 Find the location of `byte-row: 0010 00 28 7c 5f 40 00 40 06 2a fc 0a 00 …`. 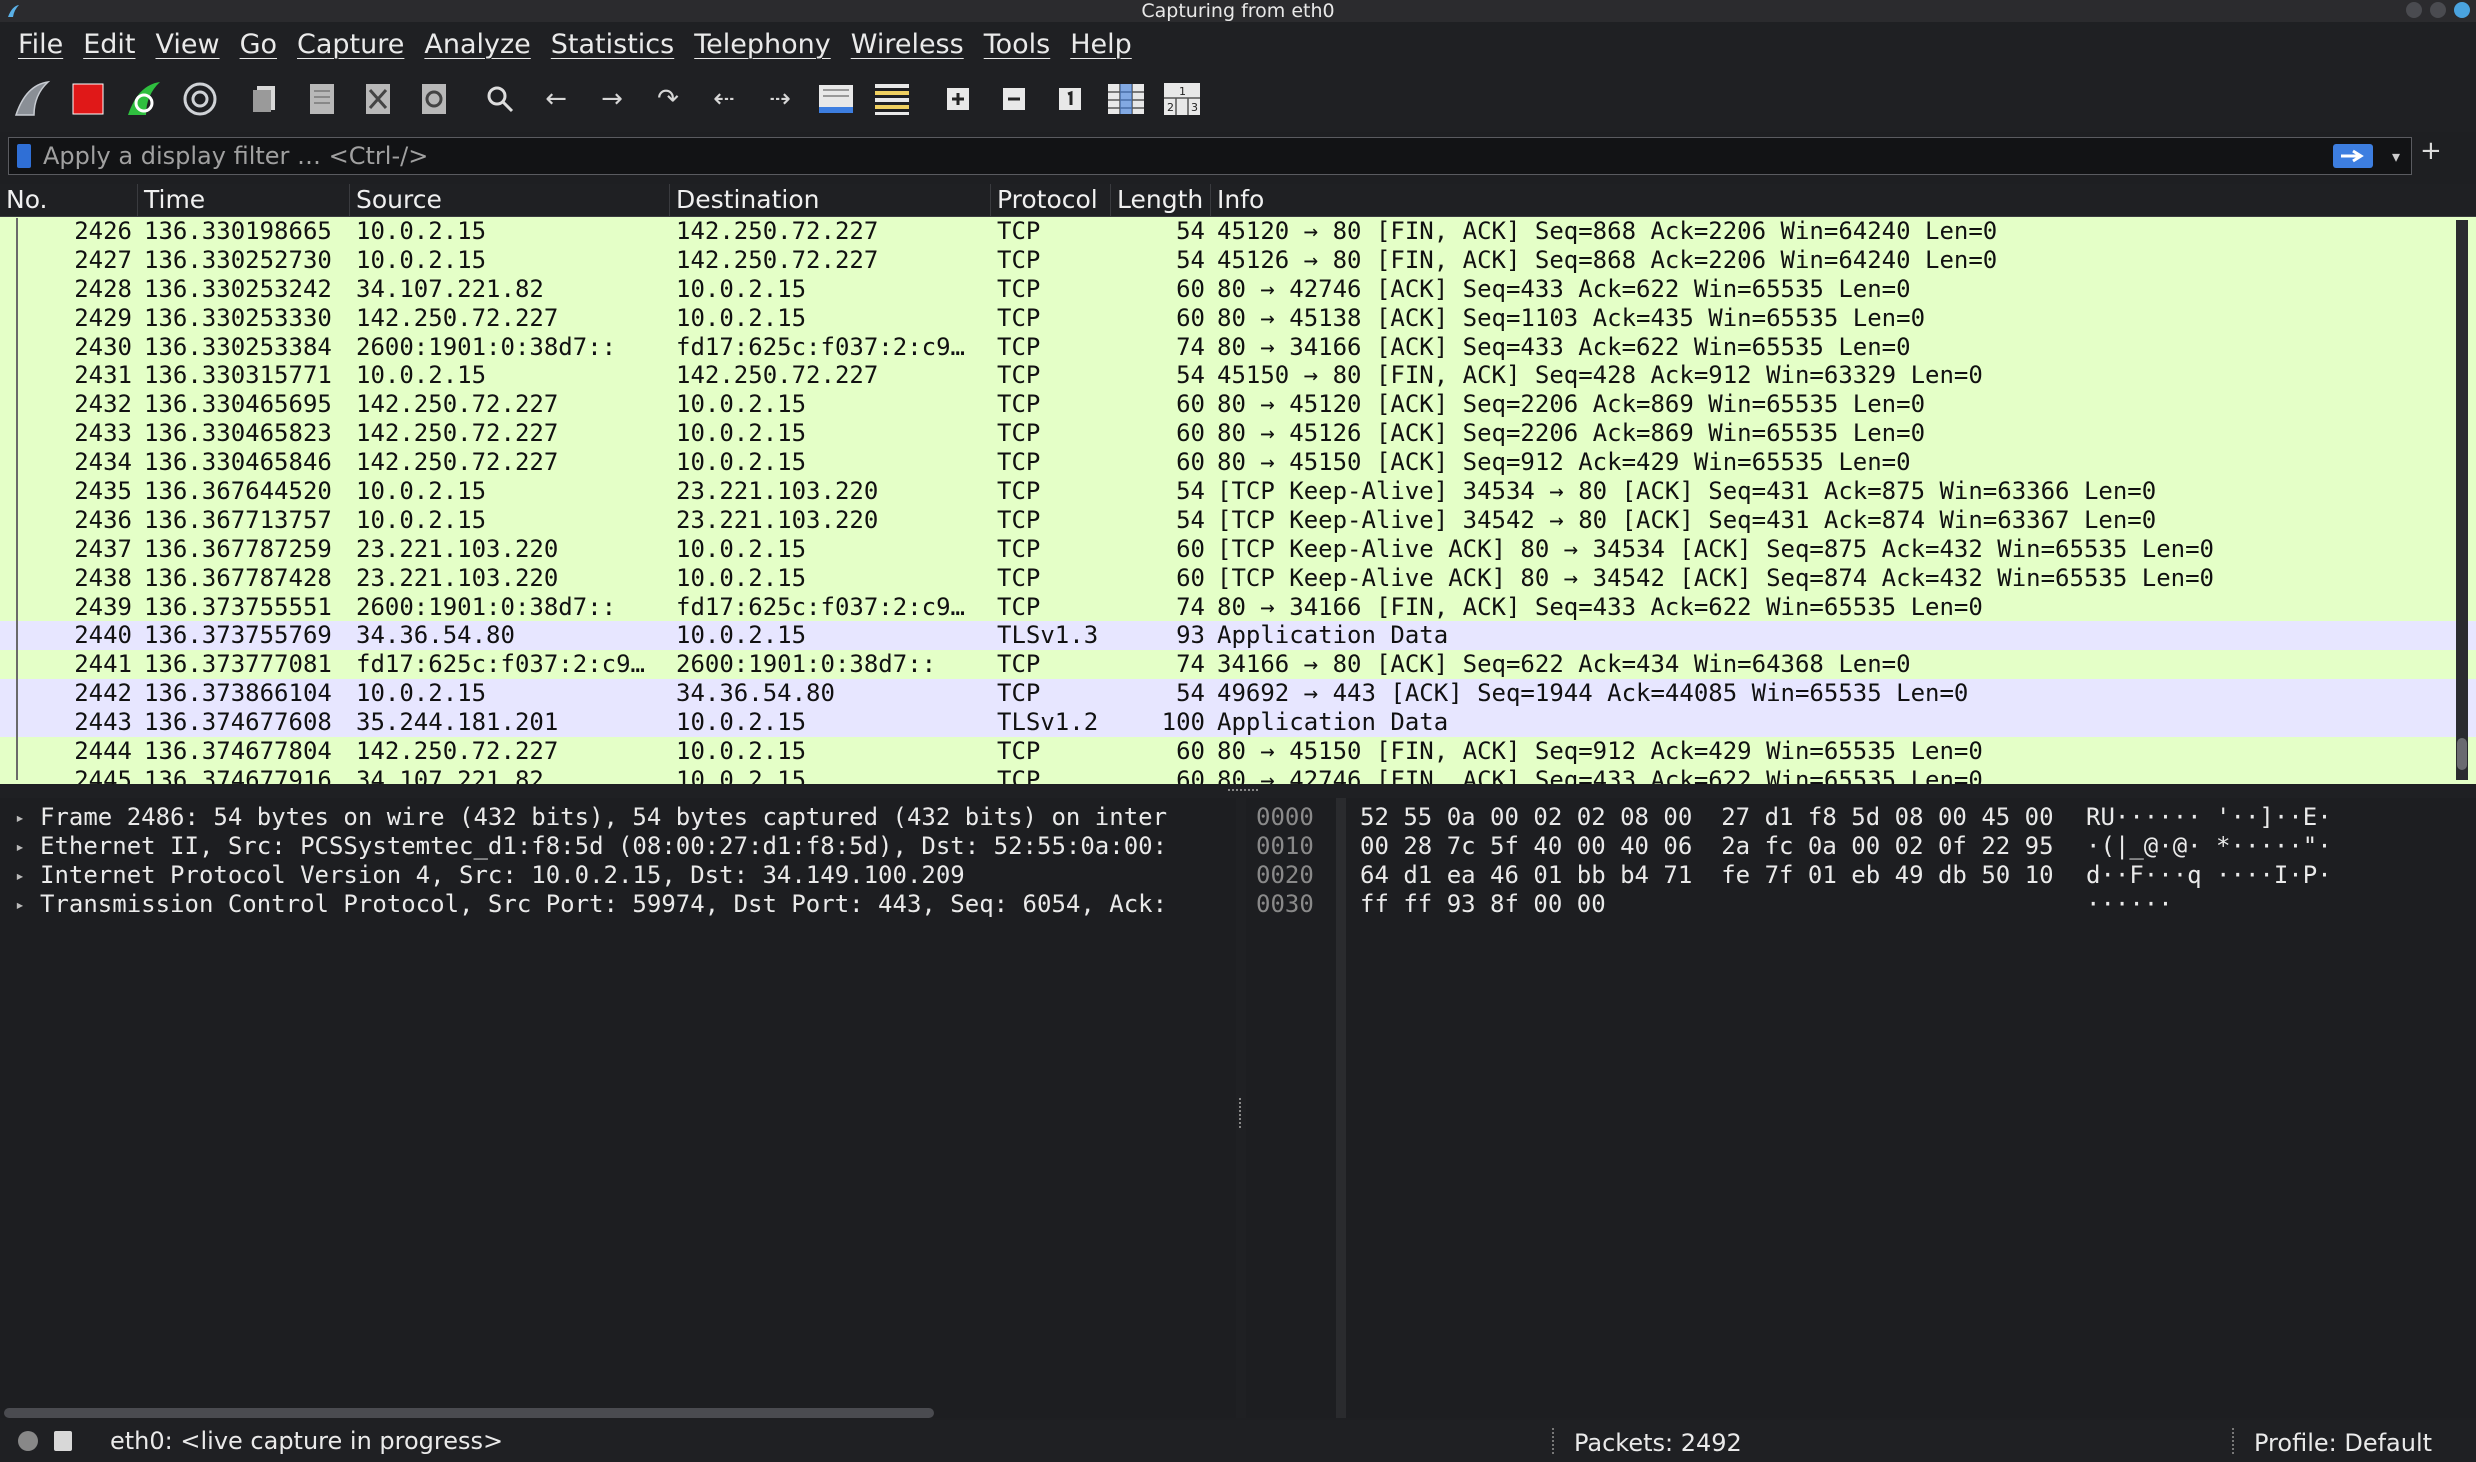

byte-row: 0010 00 28 7c 5f 40 00 40 06 2a fc 0a 00 … is located at coordinates (1861, 846).